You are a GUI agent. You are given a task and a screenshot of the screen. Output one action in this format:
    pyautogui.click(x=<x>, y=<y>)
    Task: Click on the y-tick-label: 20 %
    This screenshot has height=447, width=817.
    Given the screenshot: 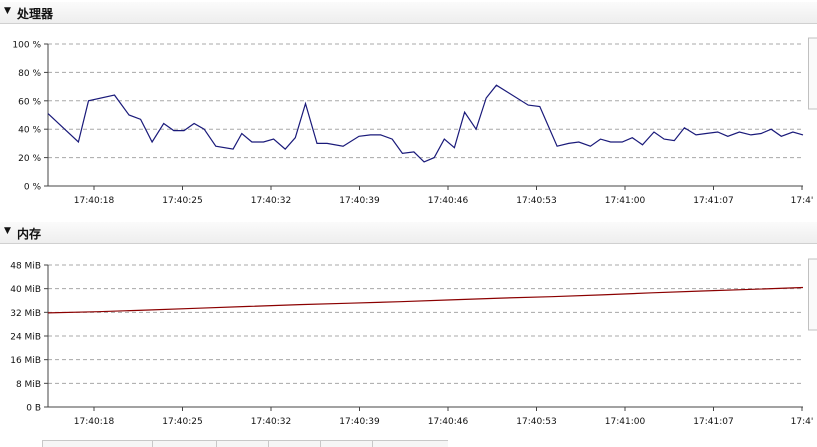 What is the action you would take?
    pyautogui.click(x=29, y=159)
    